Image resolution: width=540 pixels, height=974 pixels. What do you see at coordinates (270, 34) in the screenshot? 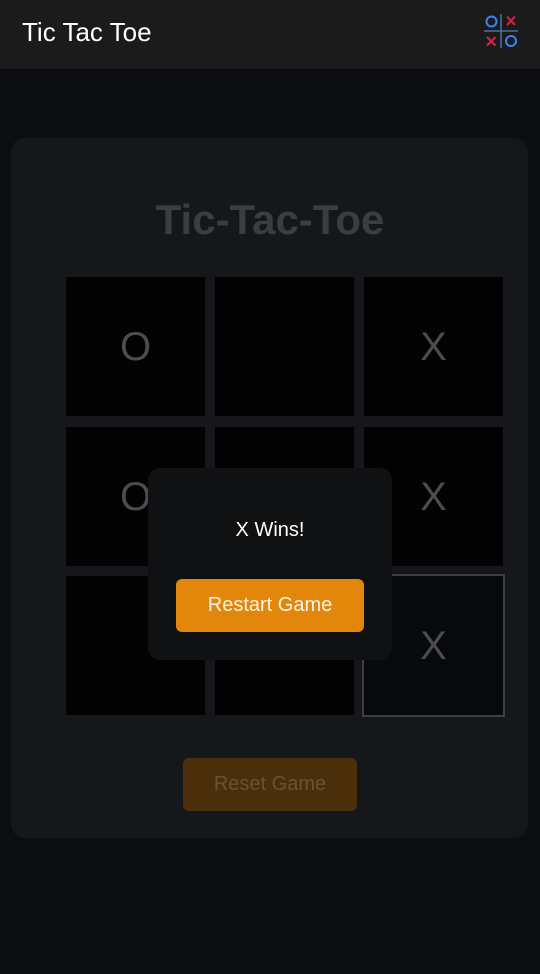
I see `app-bar: Tic Tac Toe` at bounding box center [270, 34].